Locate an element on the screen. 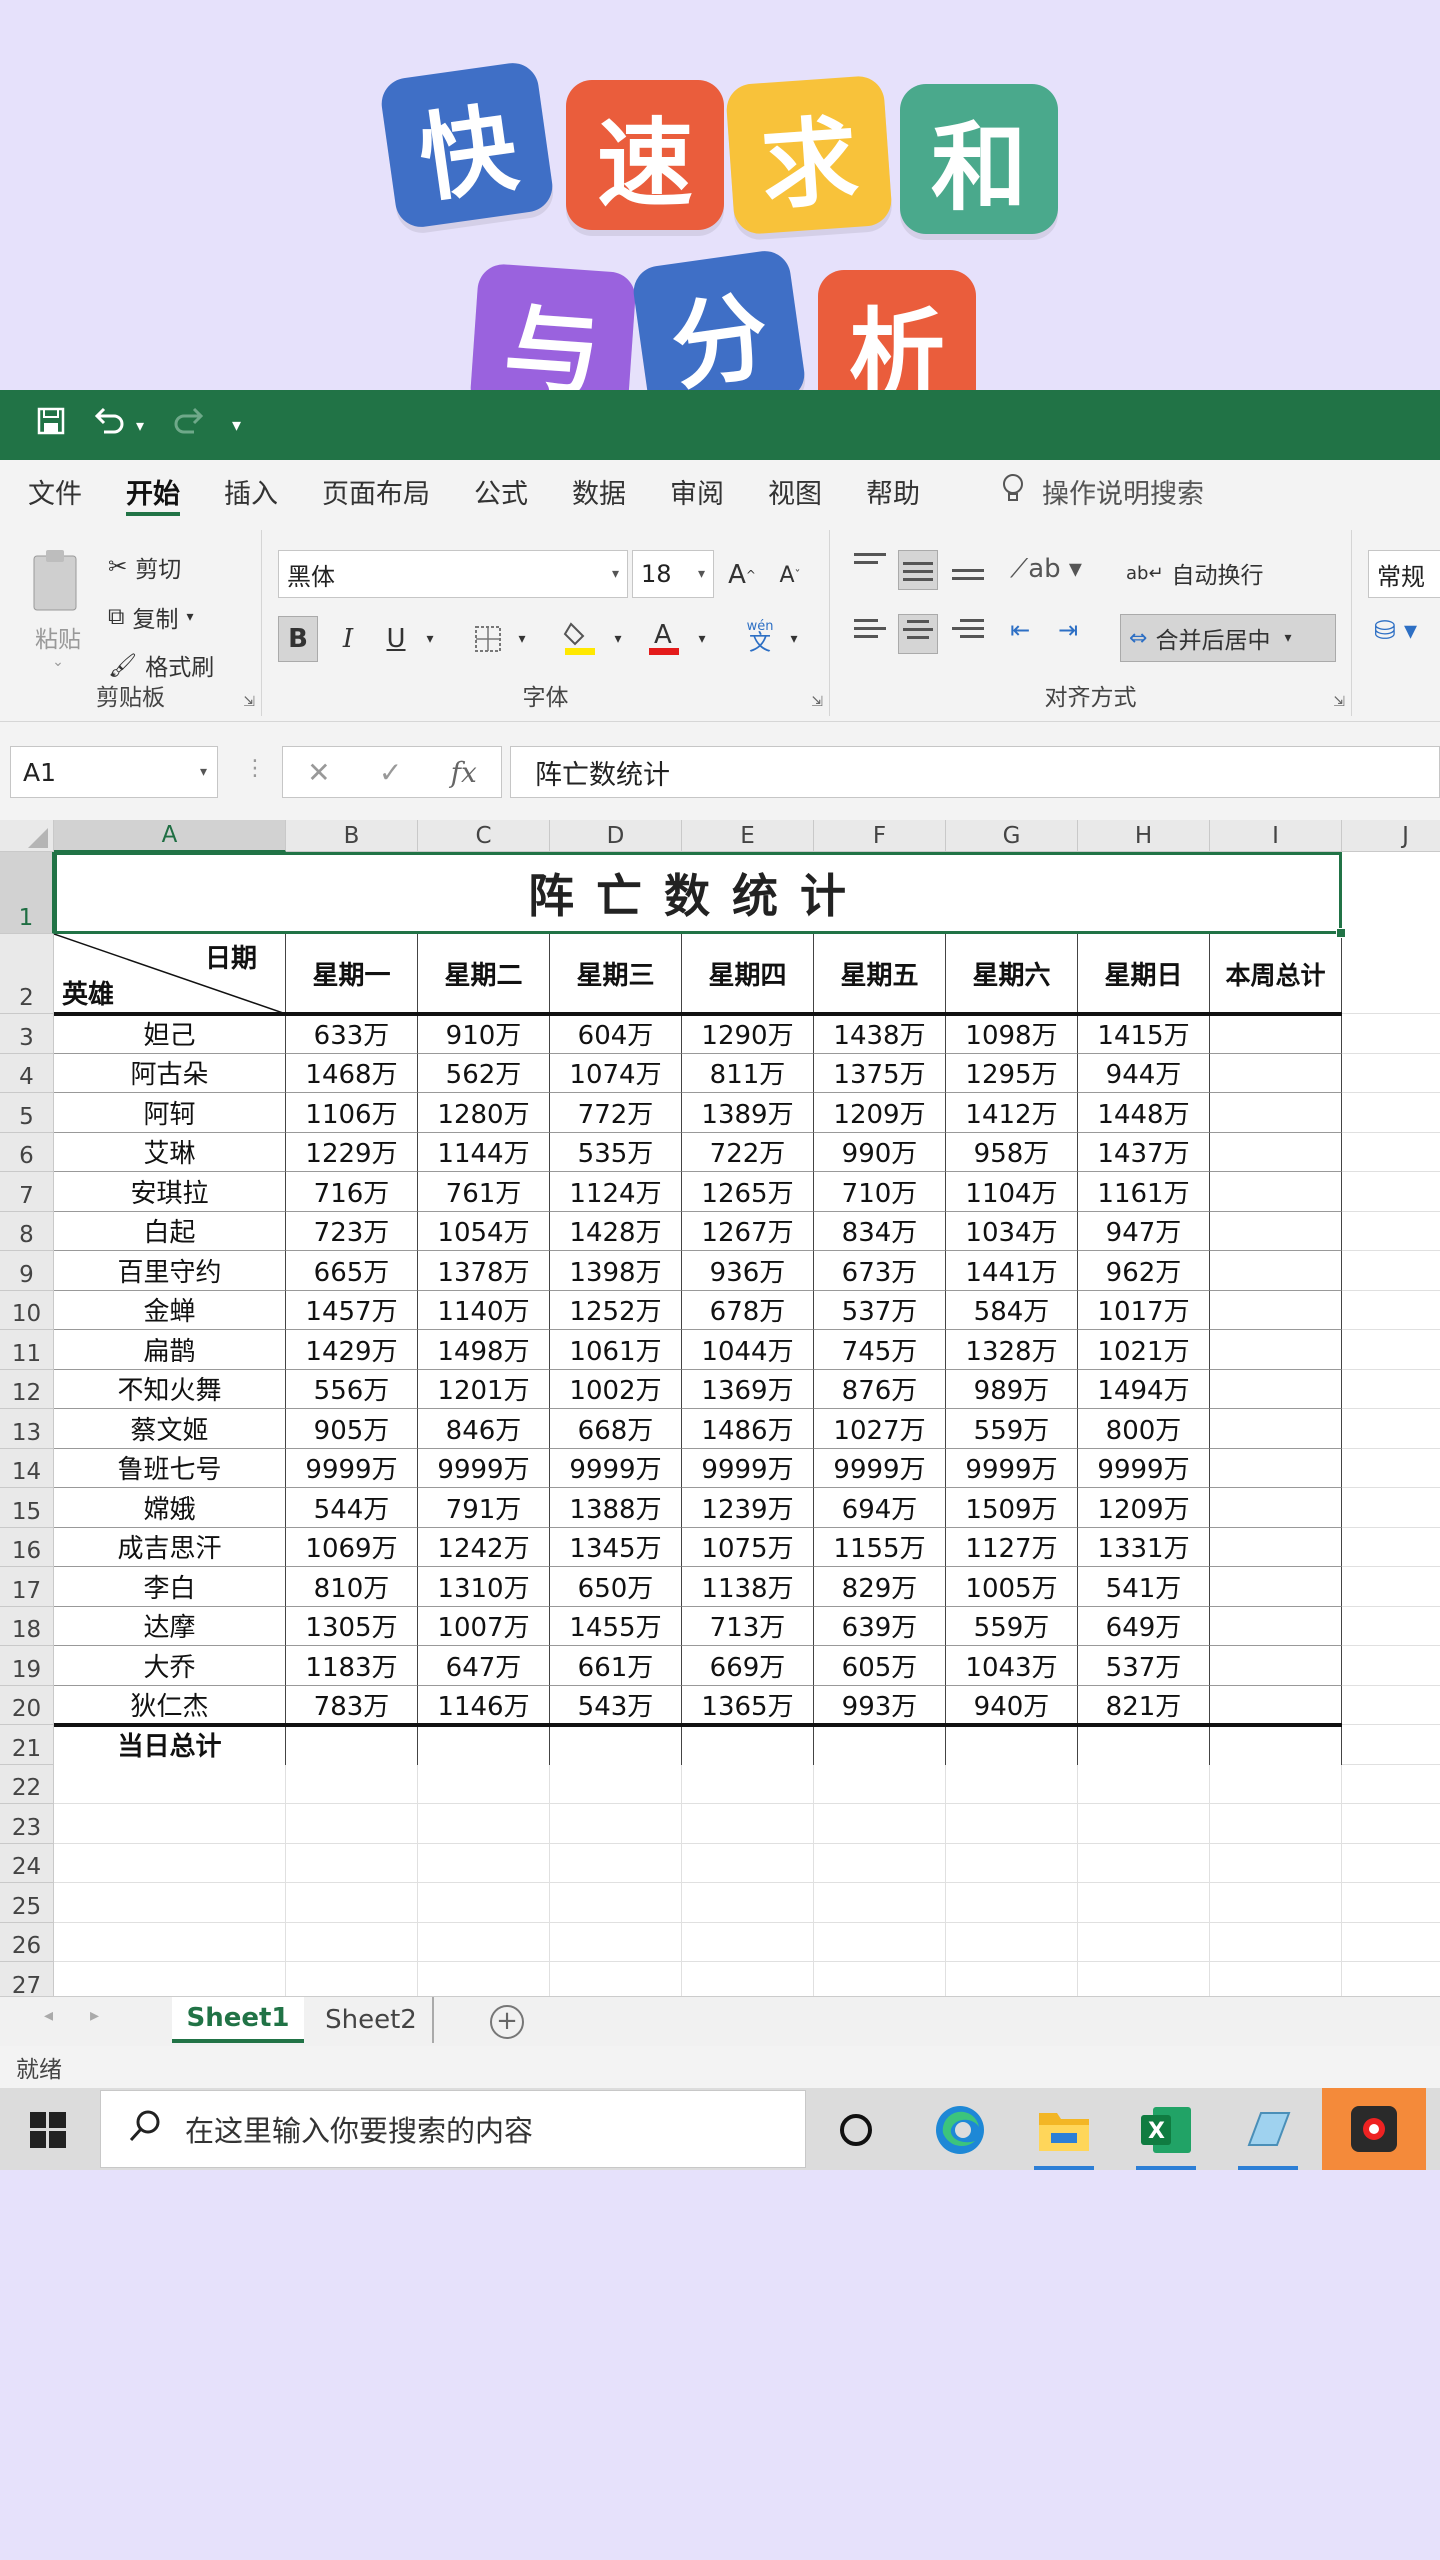 This screenshot has height=2560, width=1440. hero-name-cell: 大乔 is located at coordinates (170, 1666).